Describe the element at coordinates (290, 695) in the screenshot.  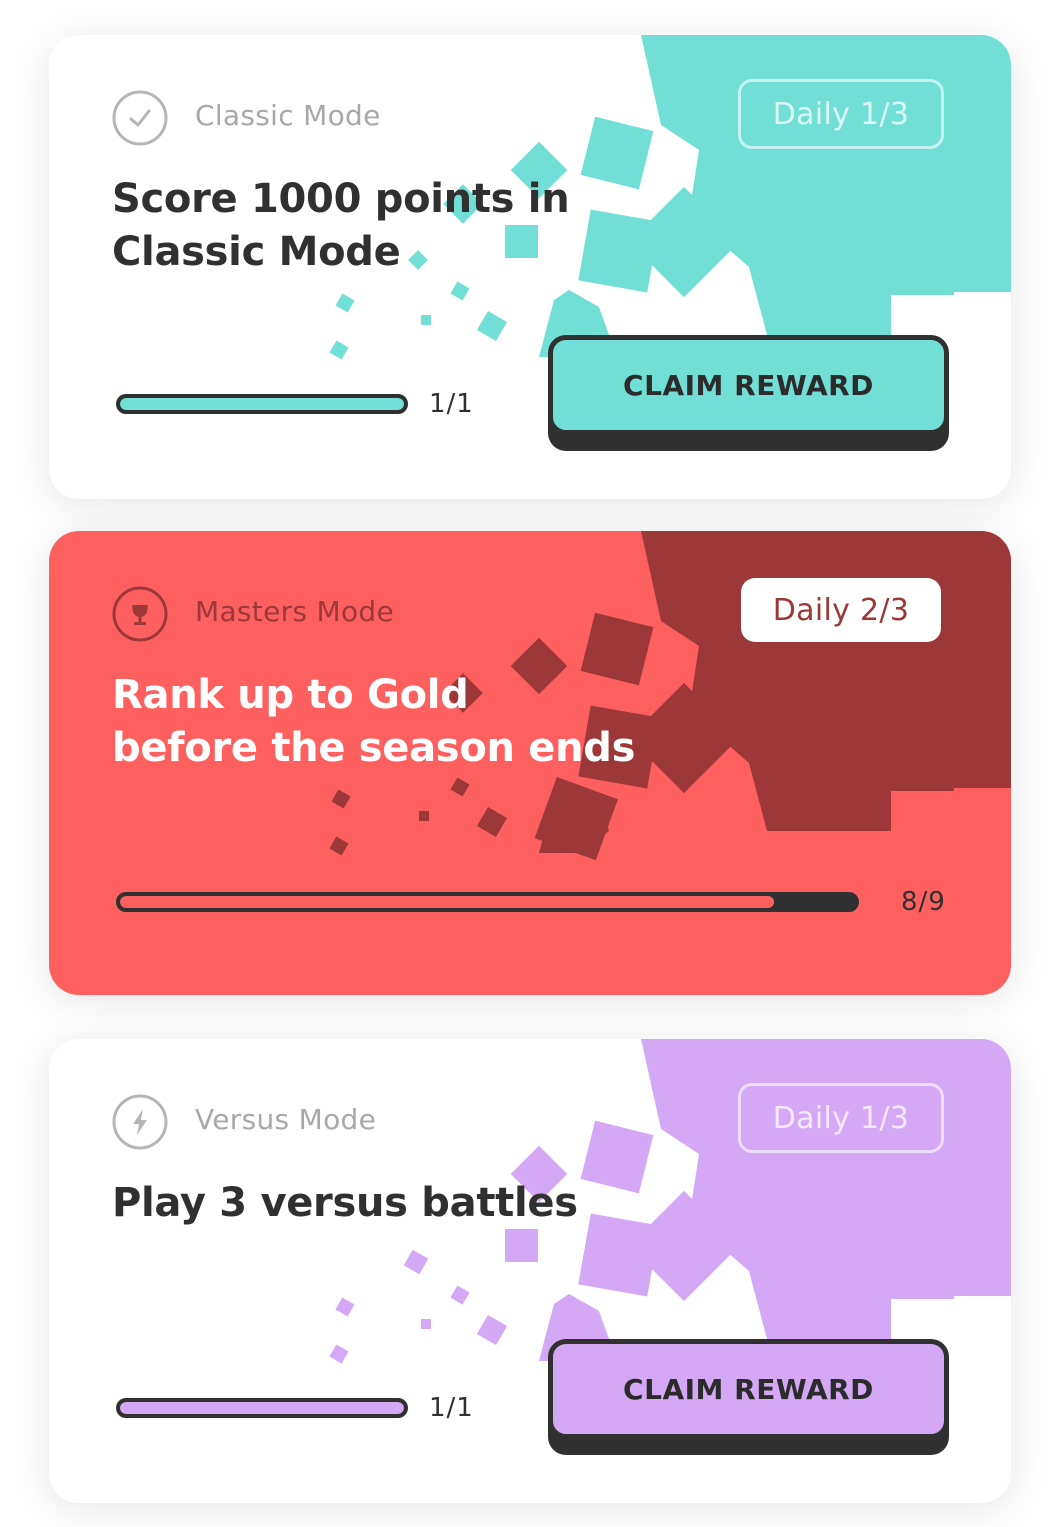
I see `quest-title-line: Rank up to Gold` at that location.